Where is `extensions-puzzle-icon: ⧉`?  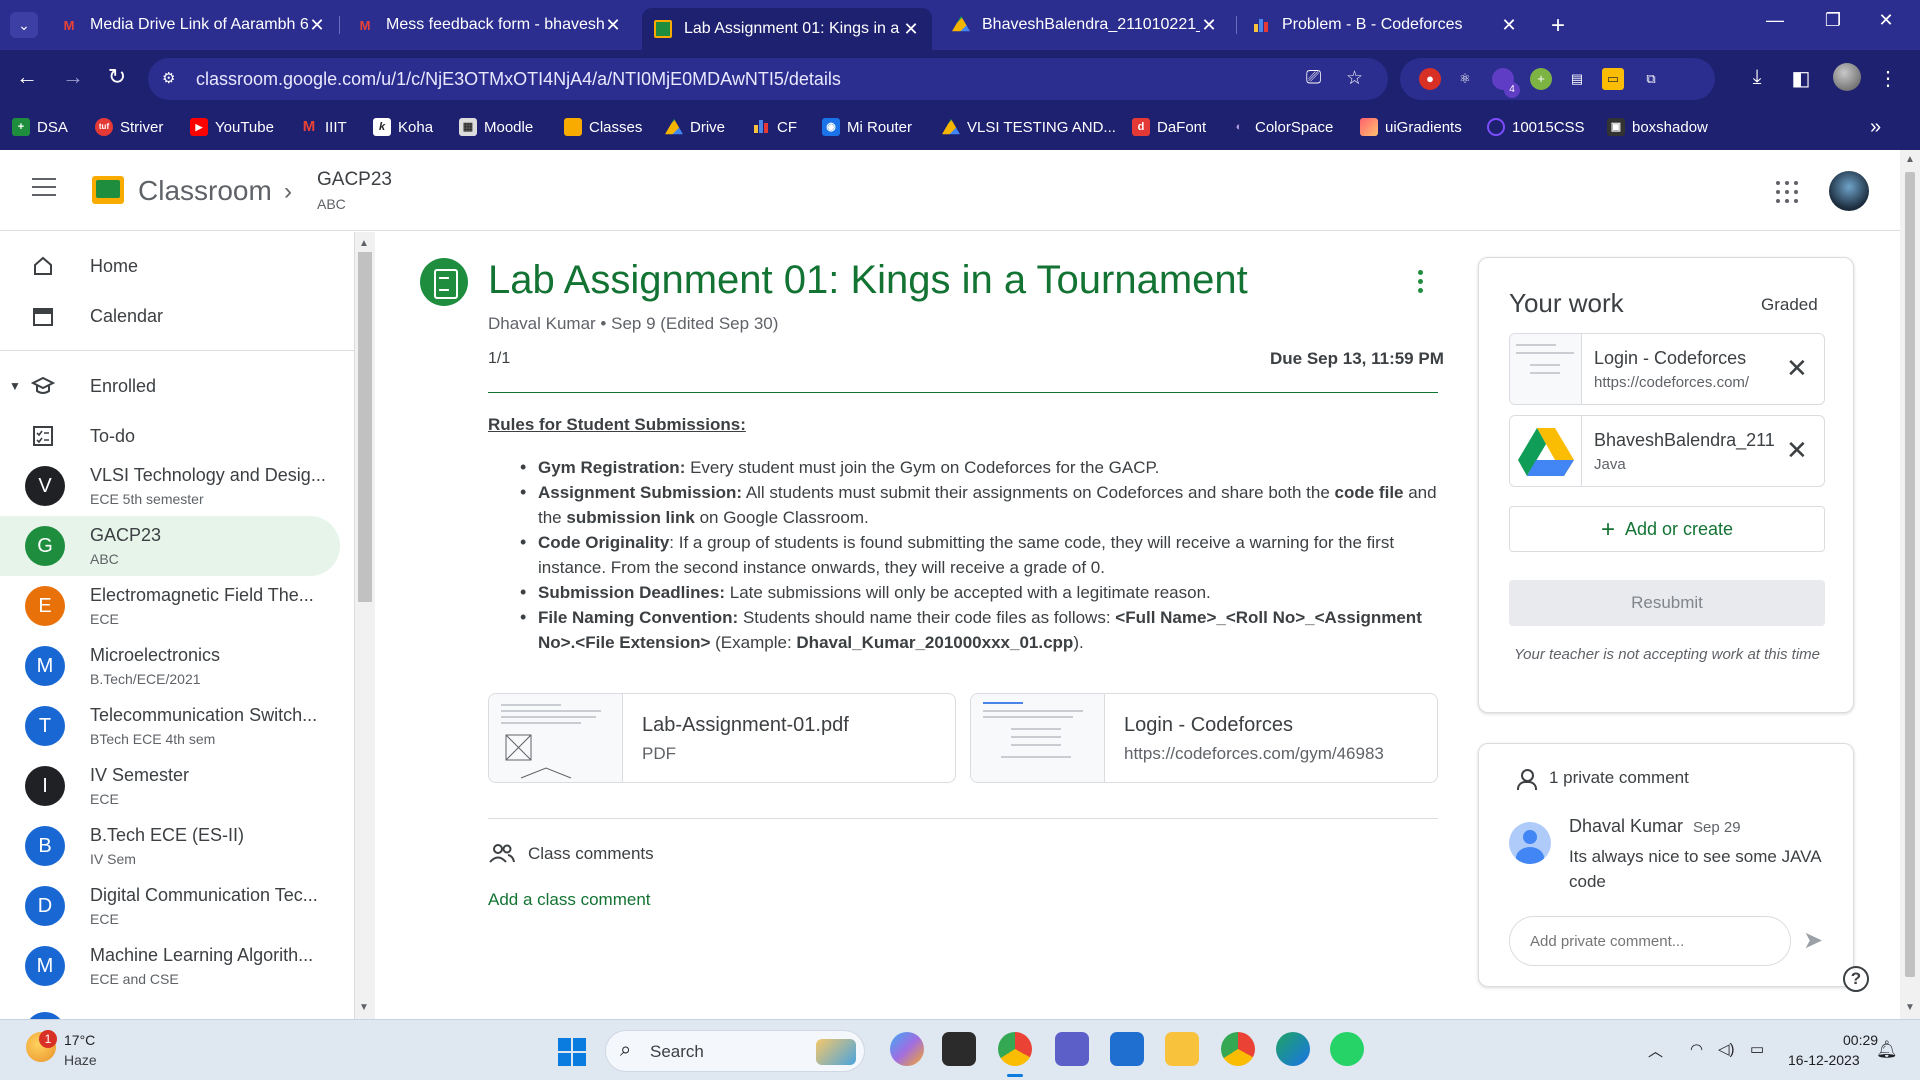
extensions-puzzle-icon: ⧉ is located at coordinates (1651, 79).